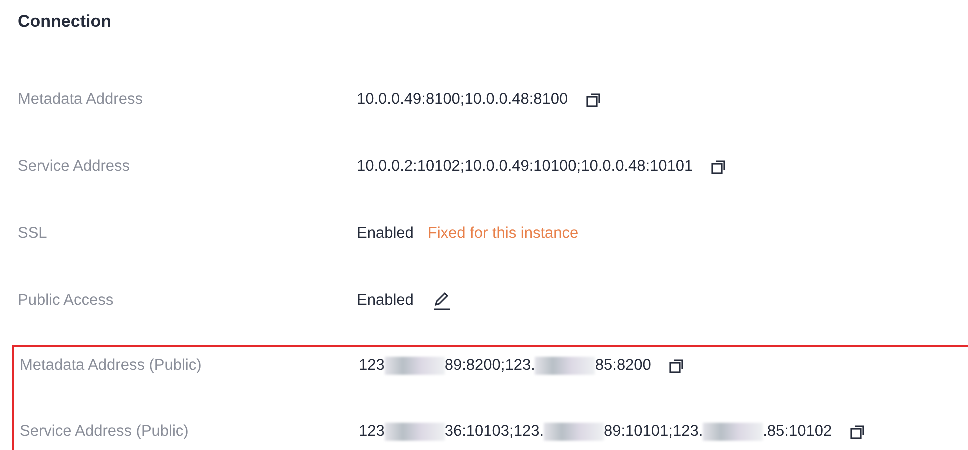  What do you see at coordinates (505, 366) in the screenshot?
I see `address-value: 123 89:8200;123. 85:8200` at bounding box center [505, 366].